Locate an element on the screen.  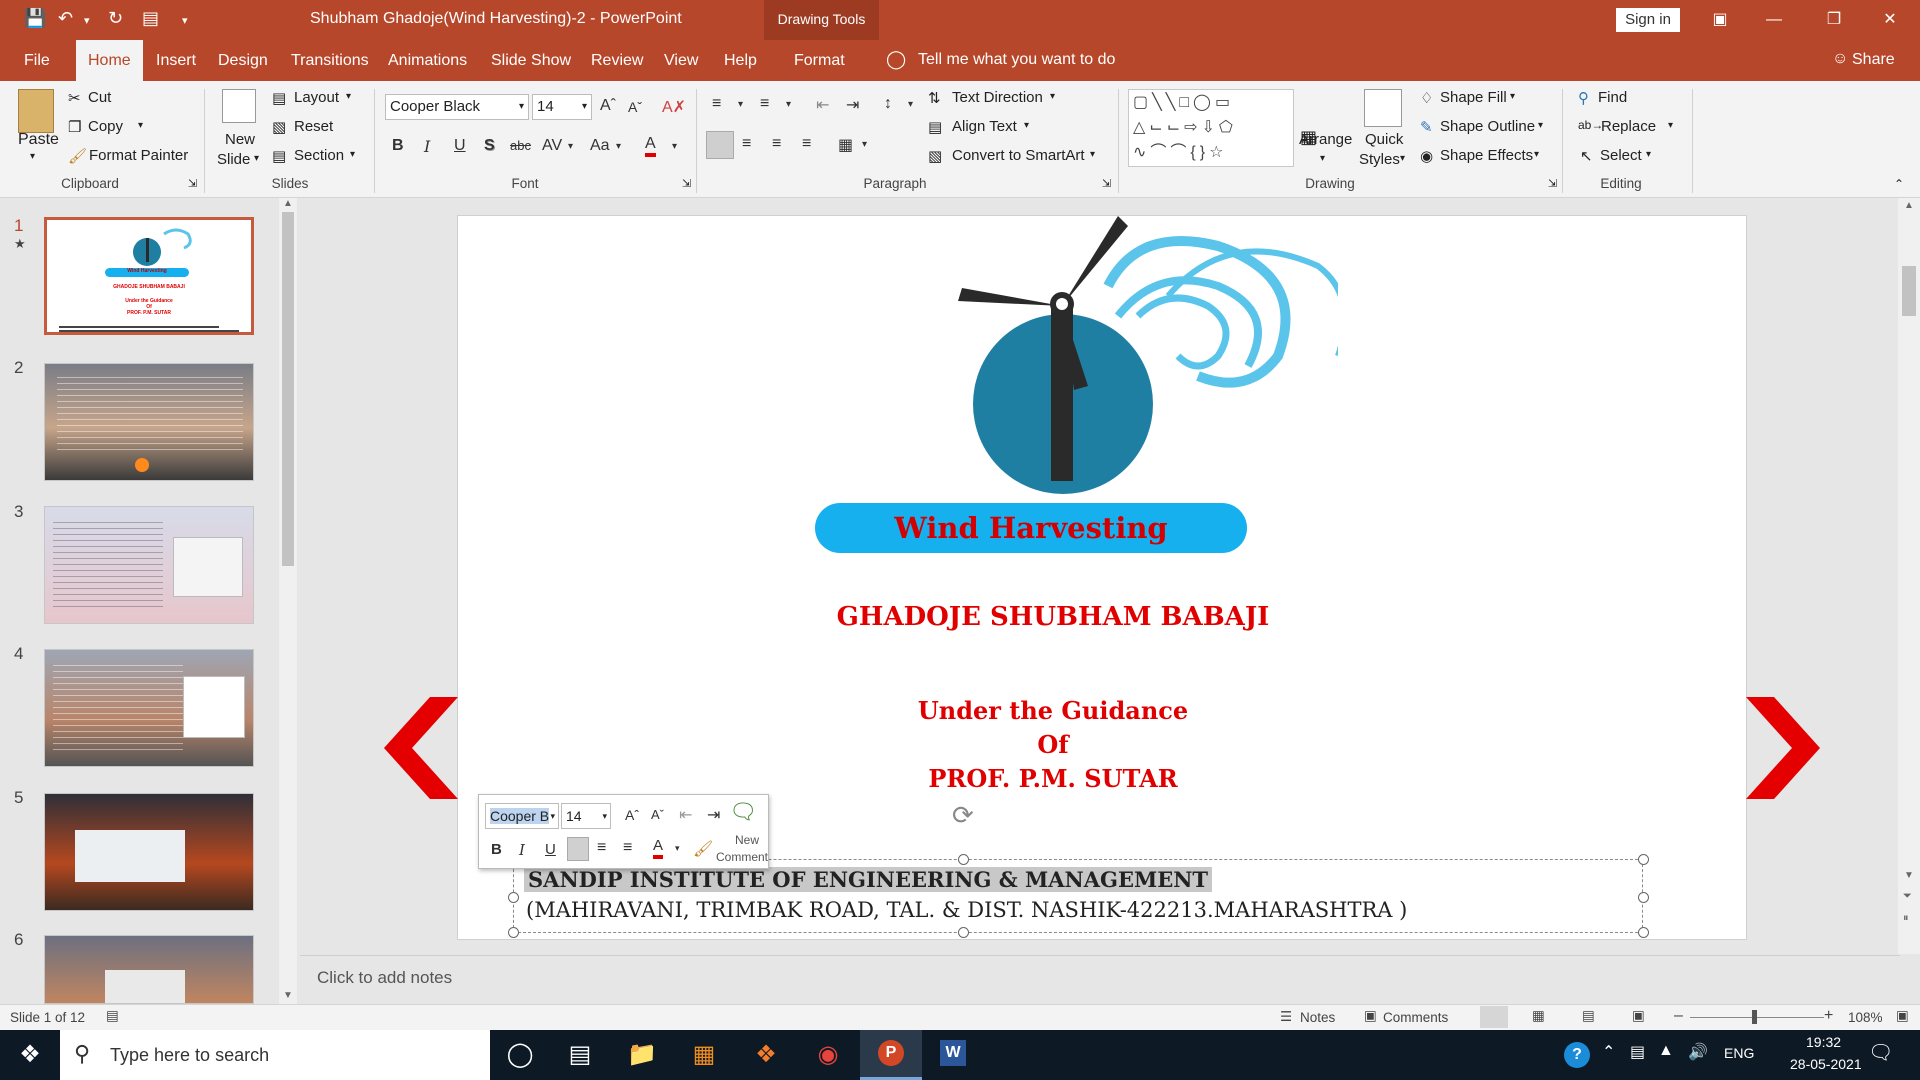
slide-sorter-icon: ▦ is located at coordinates (1538, 1016).